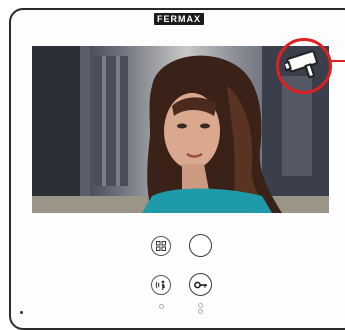 The width and height of the screenshot is (345, 330). I want to click on callout-line, so click(338, 61).